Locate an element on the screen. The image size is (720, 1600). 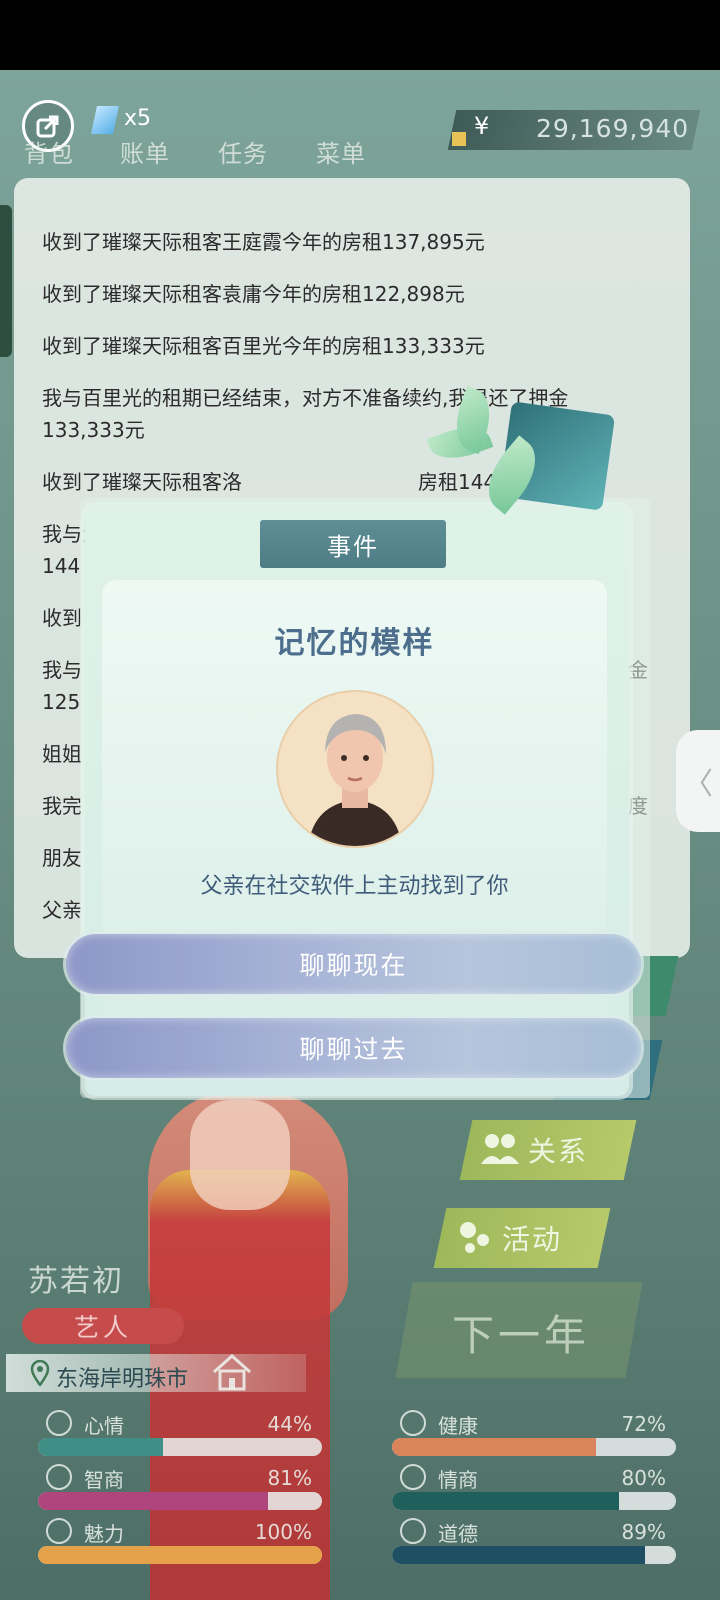
location-pin-icon is located at coordinates (40, 1373).